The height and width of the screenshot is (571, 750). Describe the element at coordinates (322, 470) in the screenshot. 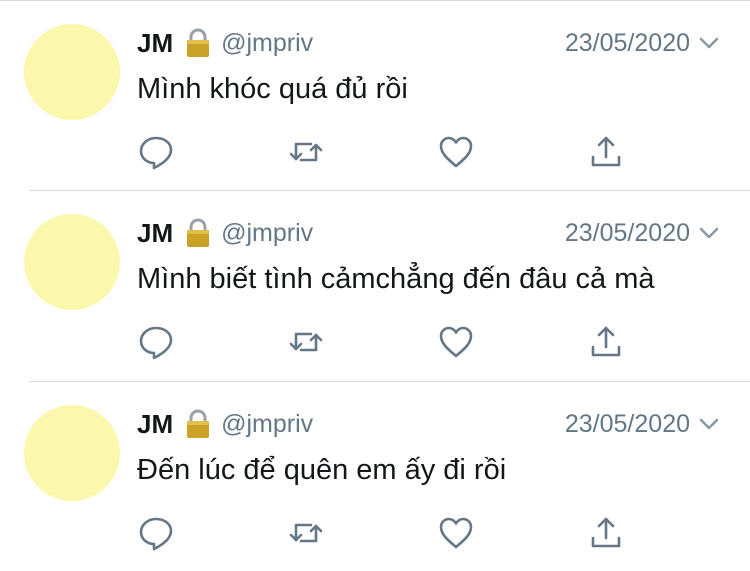

I see `tweet-text: Đến lúc để quên em ấy đi rồi` at that location.